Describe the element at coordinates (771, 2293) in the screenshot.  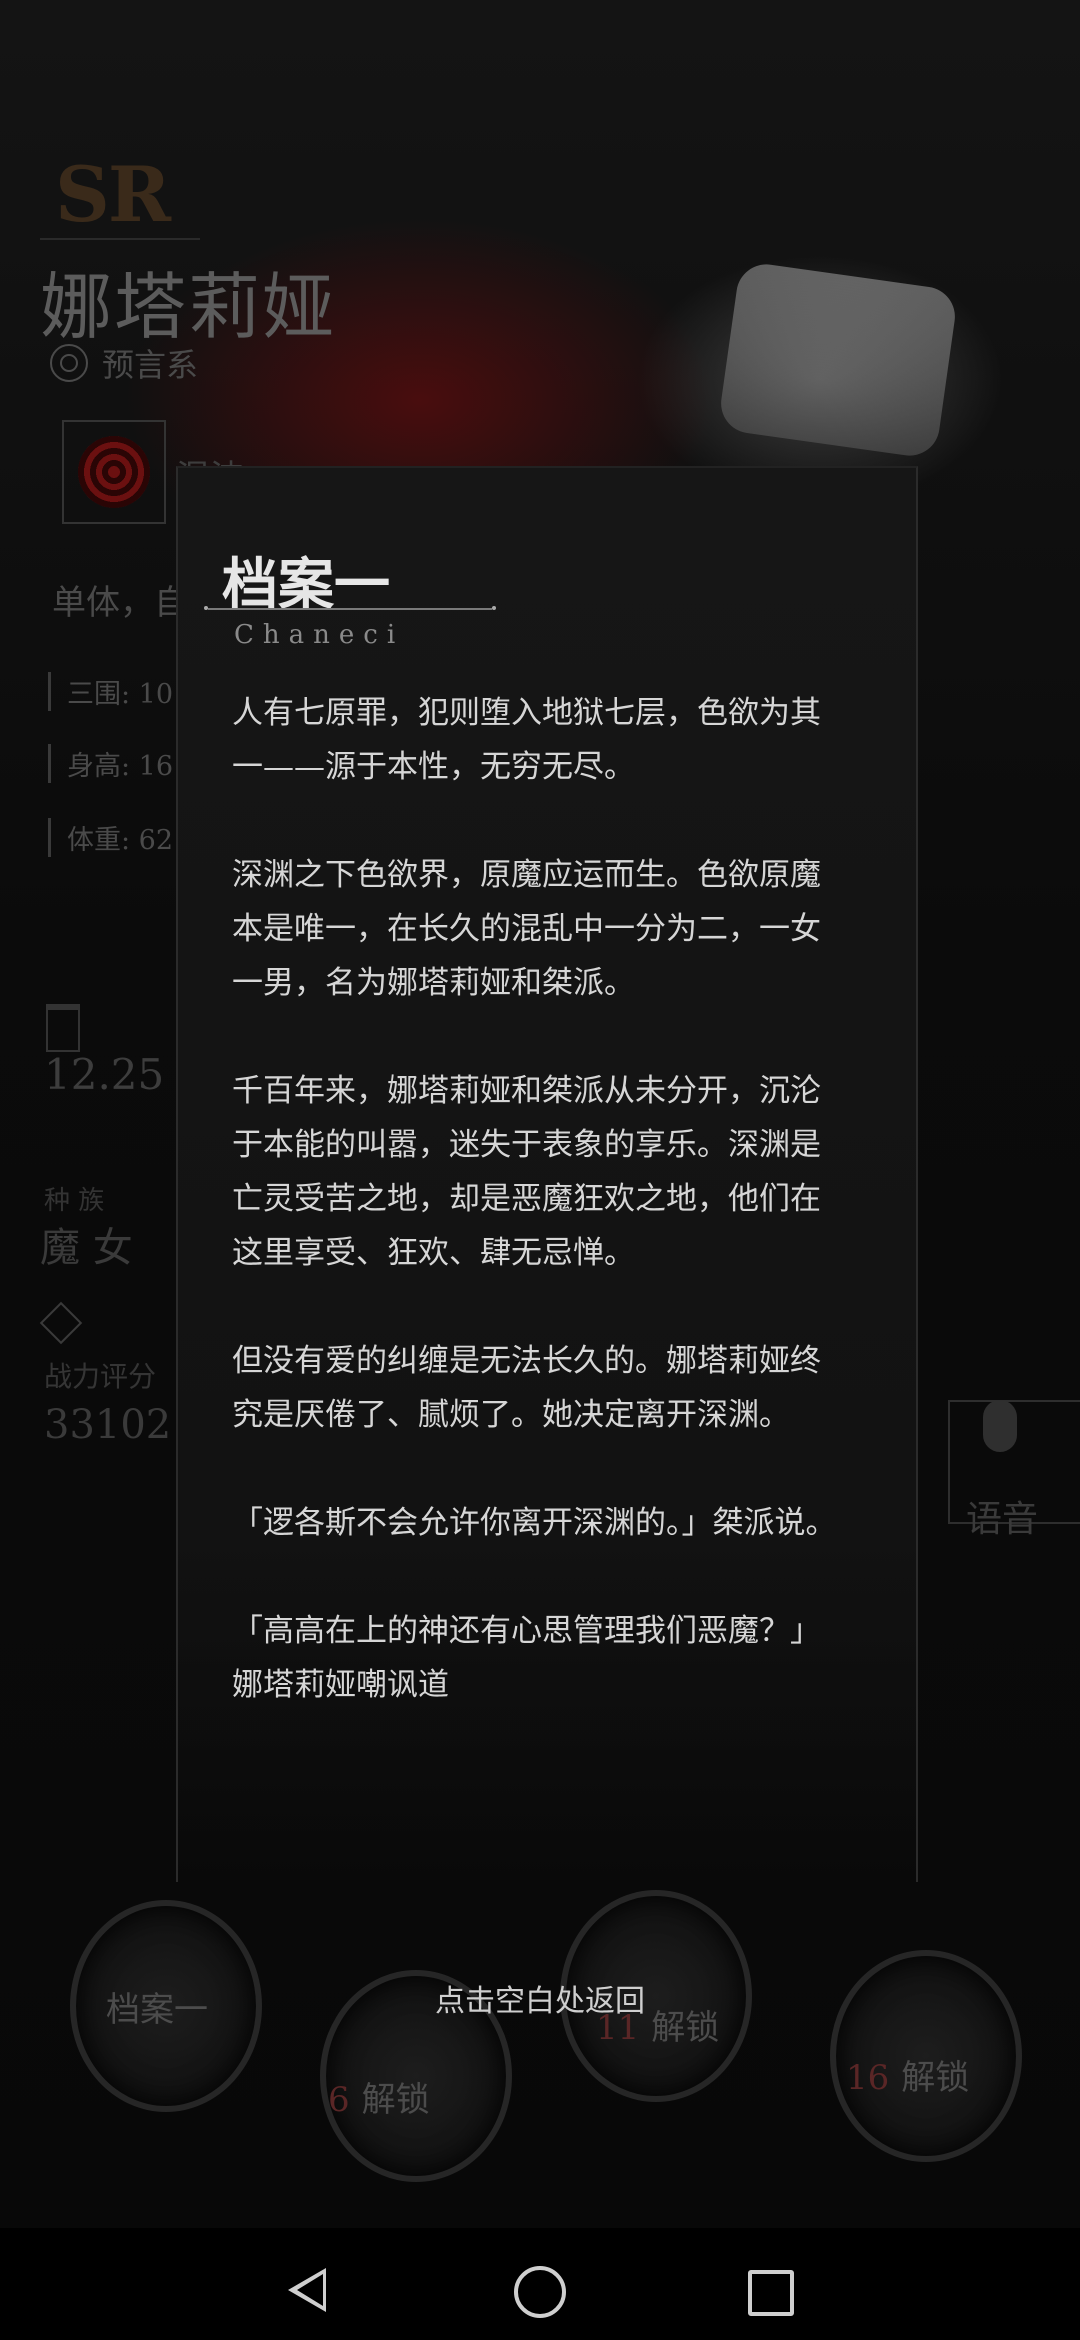
I see `nav-recent-icon` at that location.